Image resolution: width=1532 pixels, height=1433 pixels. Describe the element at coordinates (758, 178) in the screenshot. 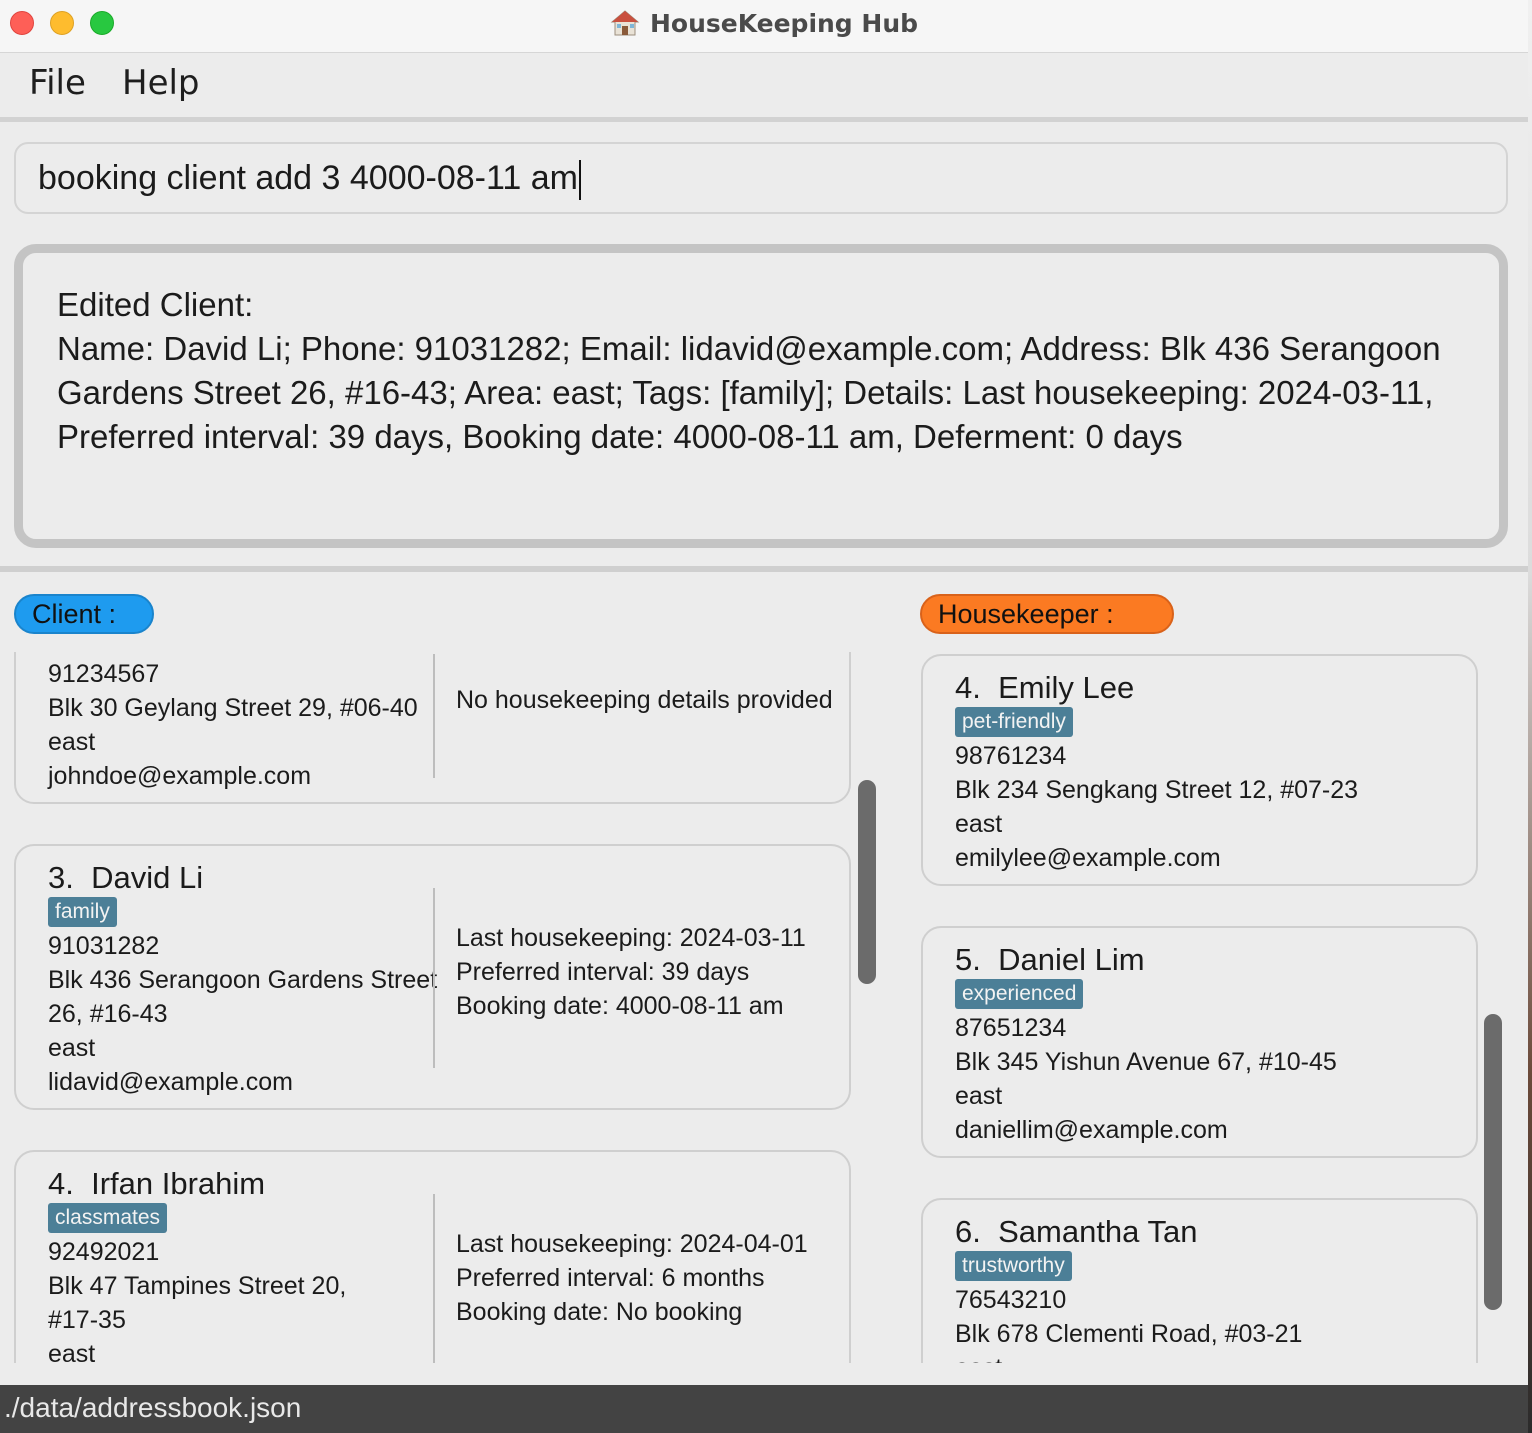

I see `command-input: booking client add 3 4000-08-11 am` at that location.